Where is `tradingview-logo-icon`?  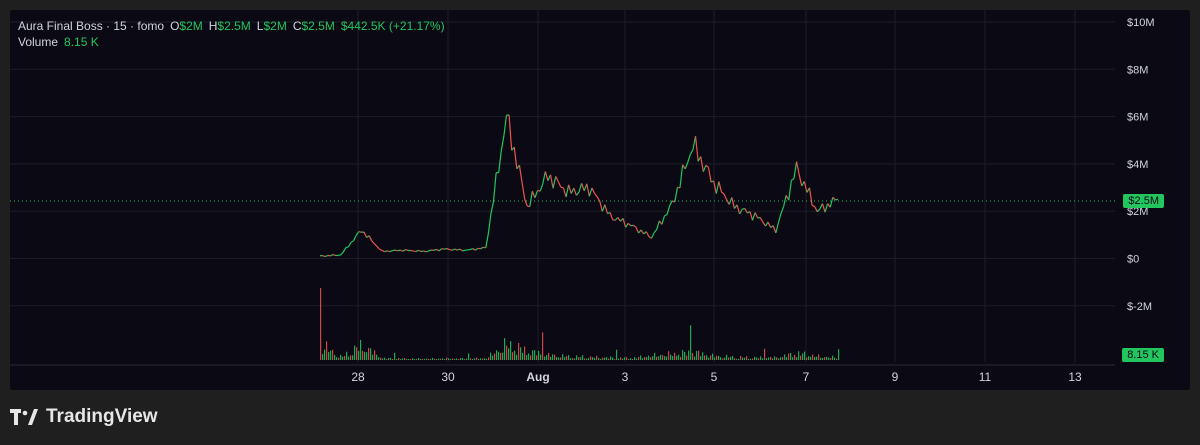
tradingview-logo-icon is located at coordinates (24, 417).